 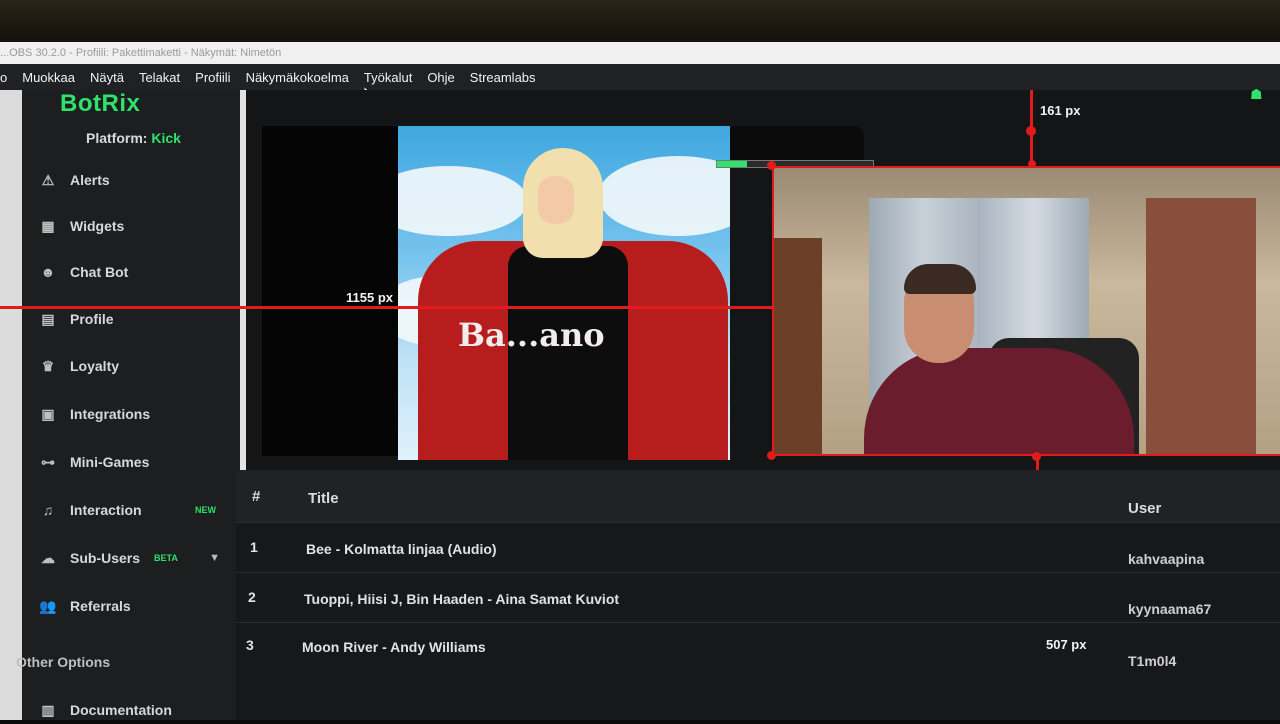 What do you see at coordinates (798, 346) in the screenshot?
I see `bookshelf-left` at bounding box center [798, 346].